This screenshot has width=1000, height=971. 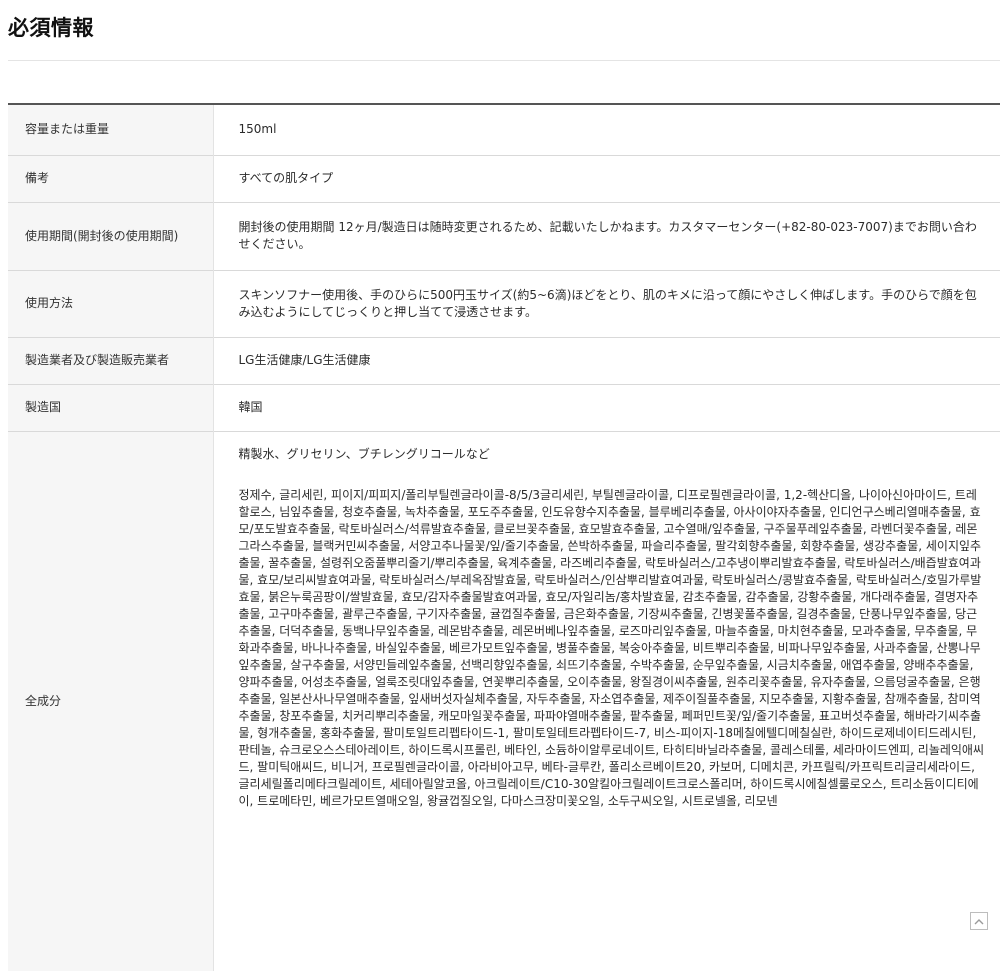 What do you see at coordinates (111, 178) in the screenshot?
I see `row-label: 備考` at bounding box center [111, 178].